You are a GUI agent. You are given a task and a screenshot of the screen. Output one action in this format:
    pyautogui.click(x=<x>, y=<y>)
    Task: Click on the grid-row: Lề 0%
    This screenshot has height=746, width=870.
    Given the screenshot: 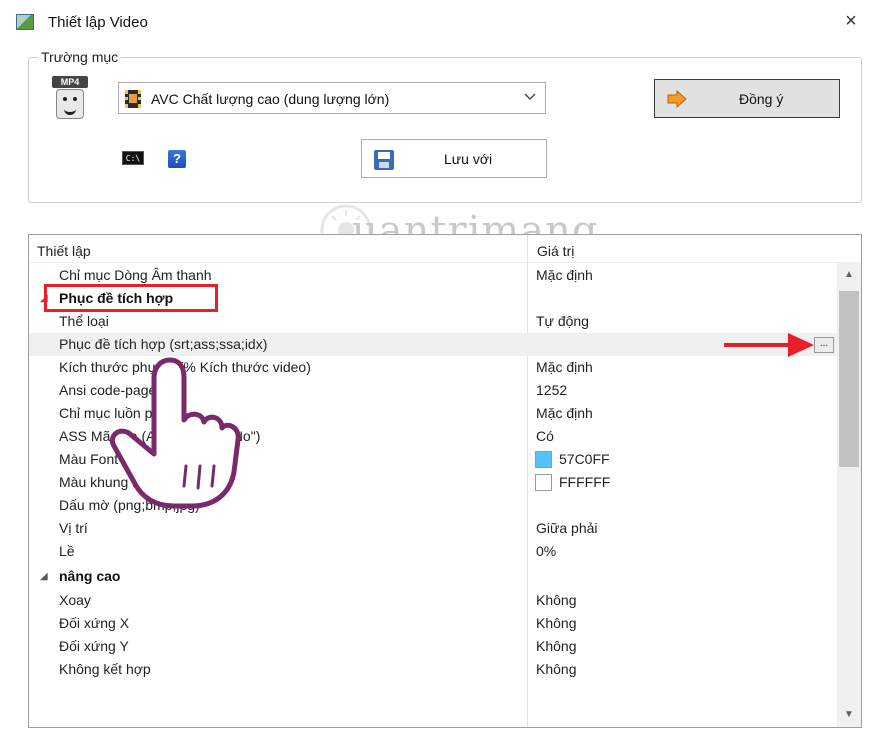 What is the action you would take?
    pyautogui.click(x=434, y=551)
    